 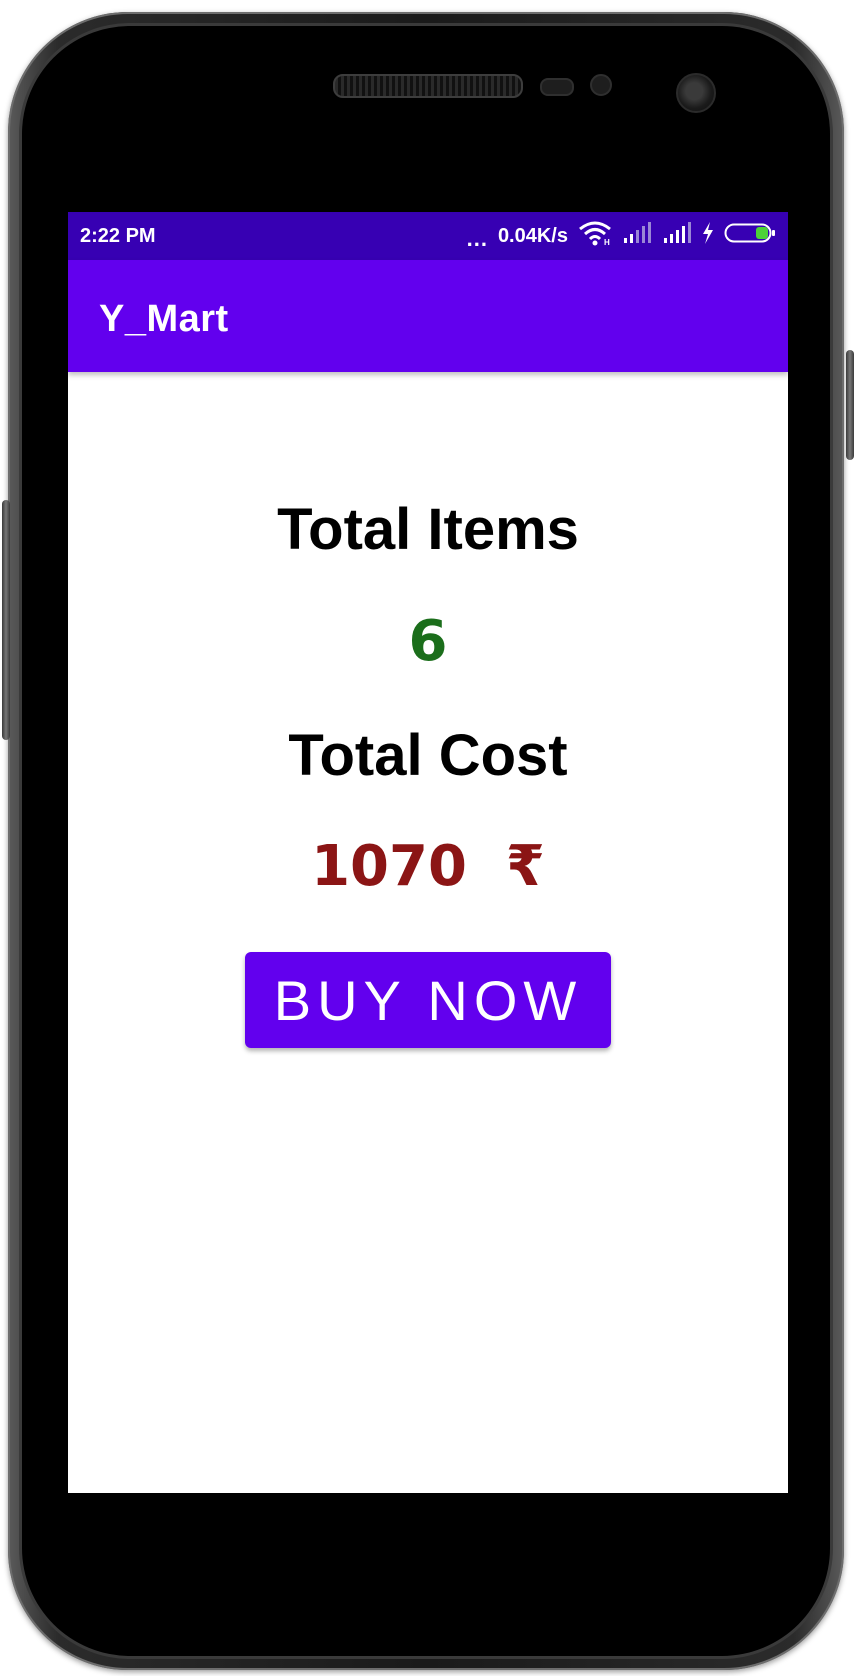 What do you see at coordinates (557, 87) in the screenshot?
I see `proximity-sensor` at bounding box center [557, 87].